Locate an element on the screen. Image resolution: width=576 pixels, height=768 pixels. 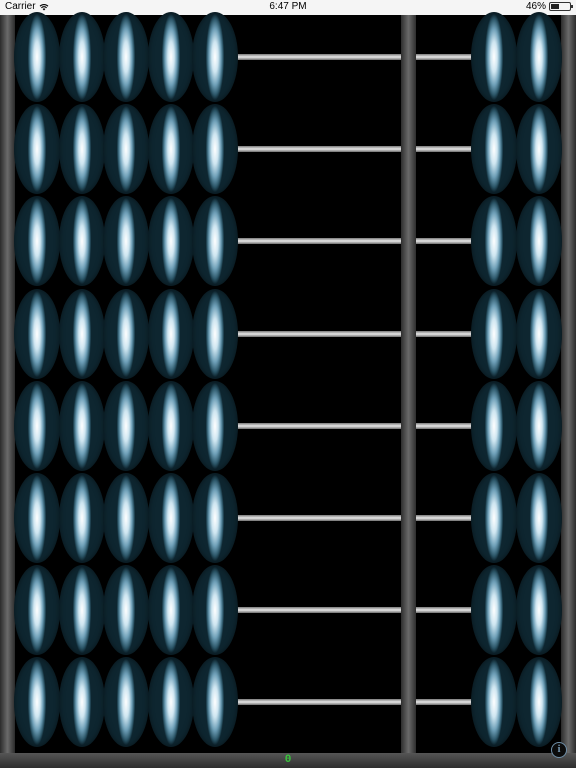
battery-percent: 46% is located at coordinates (535, 6).